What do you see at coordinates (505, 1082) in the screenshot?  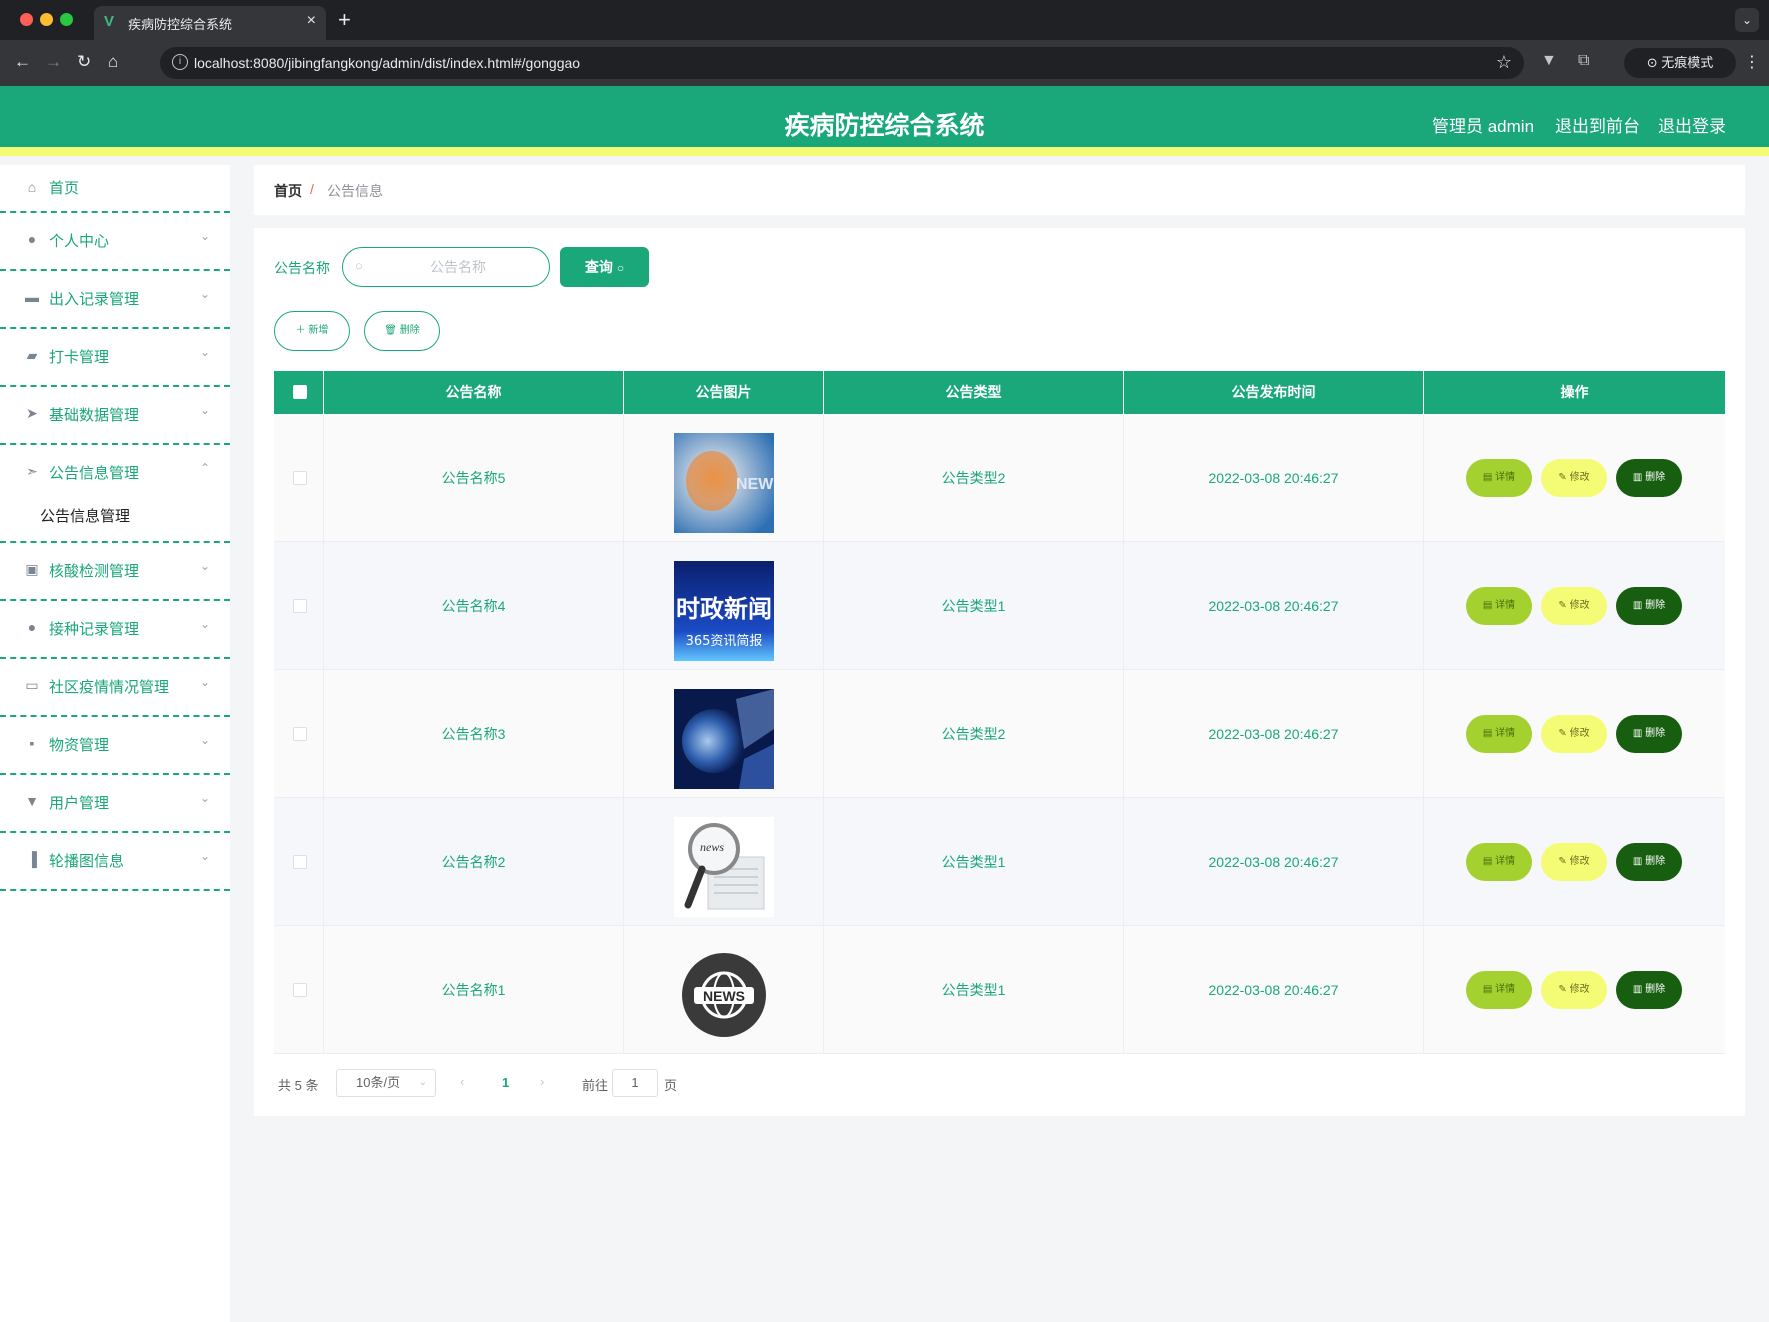 I see `page-number: 1` at bounding box center [505, 1082].